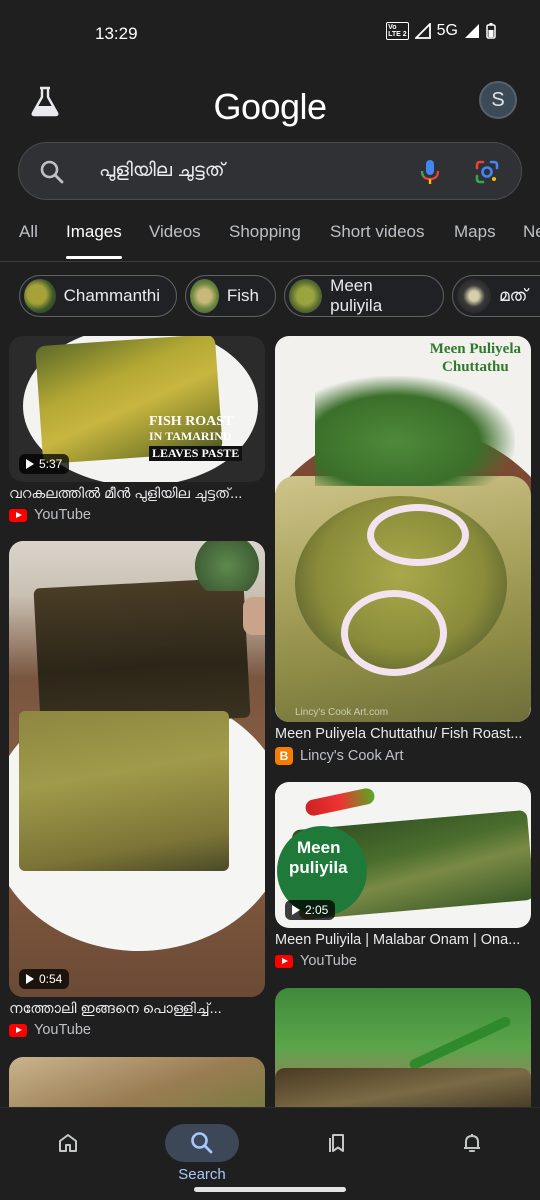 The width and height of the screenshot is (540, 1200). Describe the element at coordinates (496, 296) in the screenshot. I see `chip-malayalam: മത്` at that location.